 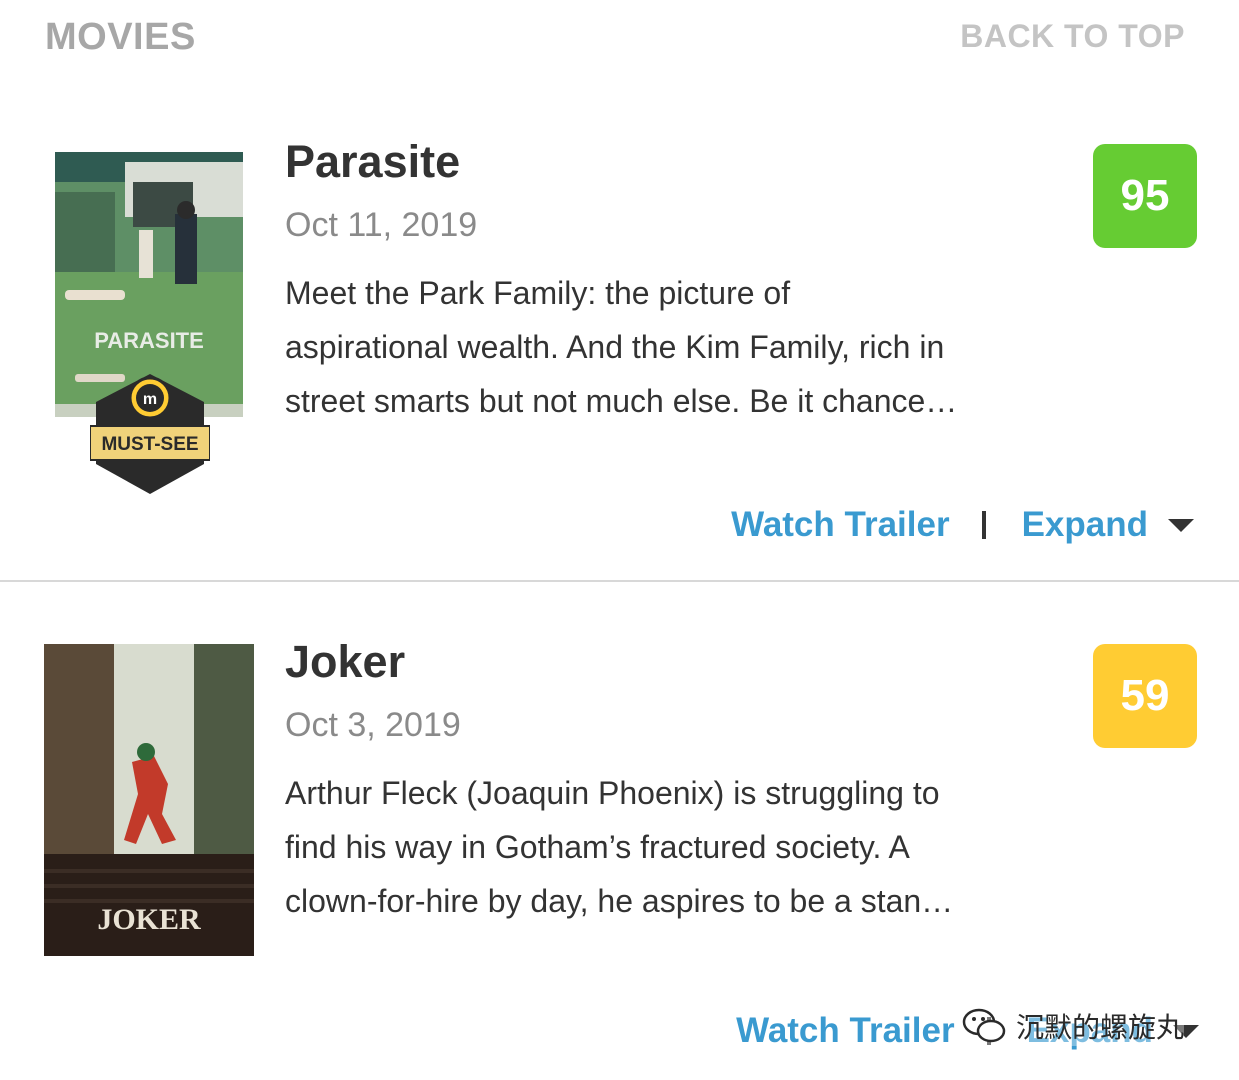 What do you see at coordinates (962, 525) in the screenshot?
I see `movie-actions: Watch Trailer Expand` at bounding box center [962, 525].